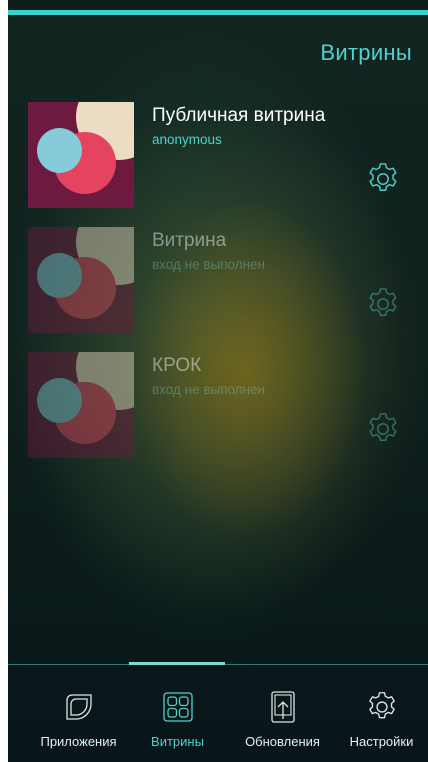 The height and width of the screenshot is (762, 428). Describe the element at coordinates (177, 741) in the screenshot. I see `nav-label: Витрины` at that location.